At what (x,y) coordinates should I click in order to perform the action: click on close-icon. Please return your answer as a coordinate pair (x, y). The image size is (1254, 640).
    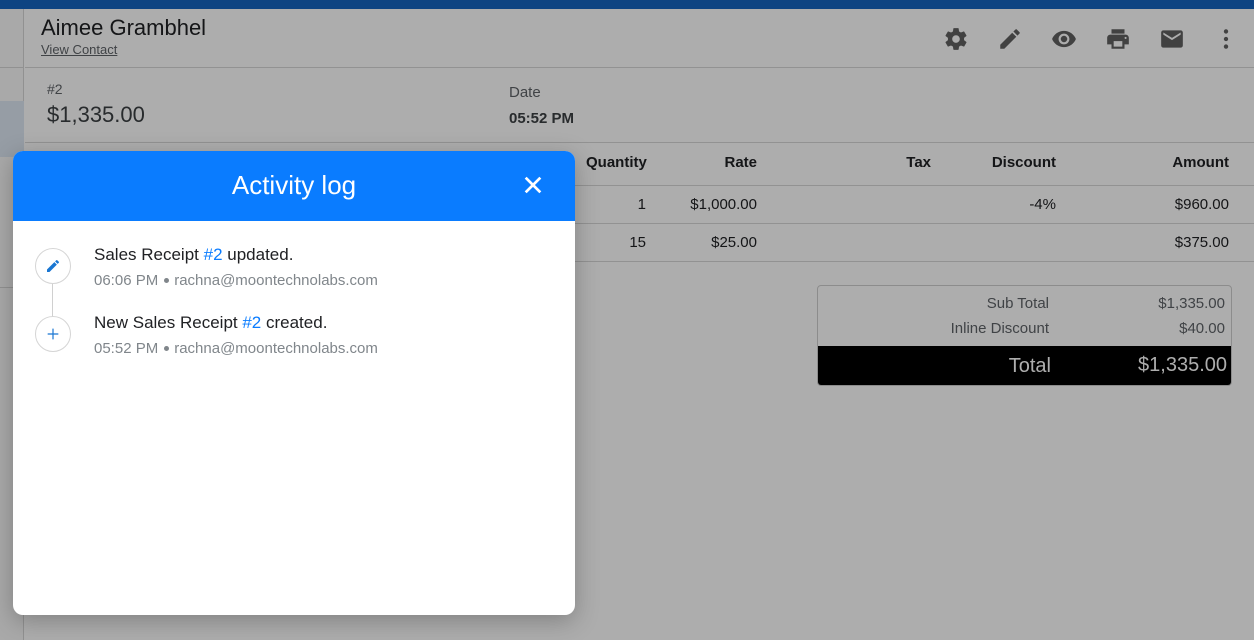
    Looking at the image, I should click on (533, 185).